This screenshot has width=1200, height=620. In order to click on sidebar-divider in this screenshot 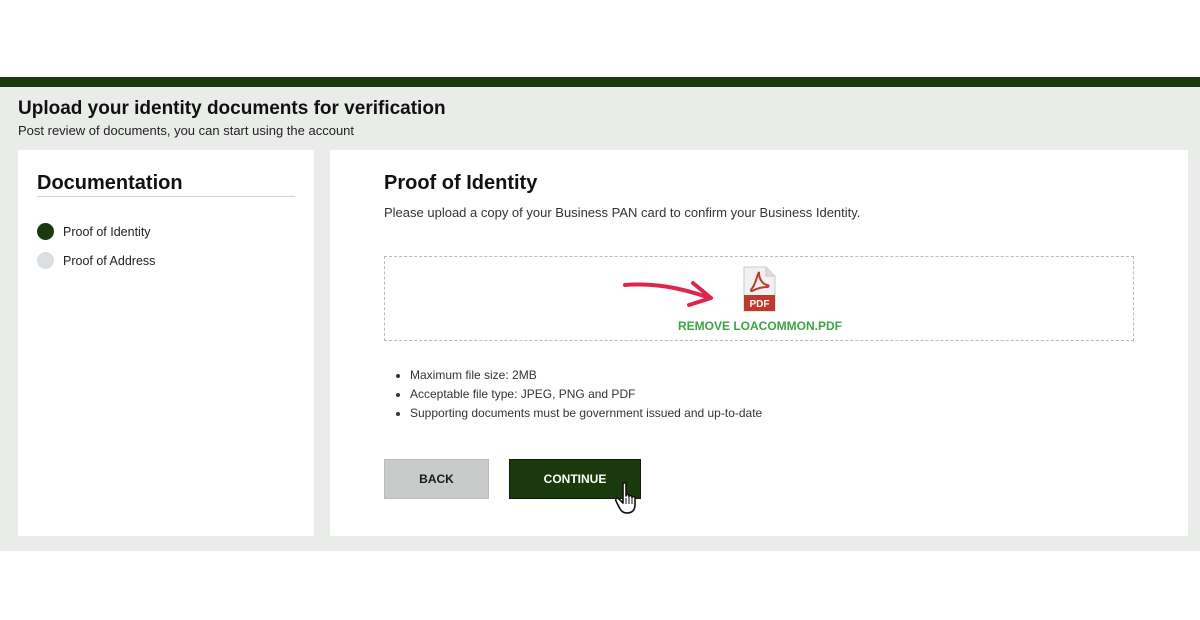, I will do `click(166, 196)`.